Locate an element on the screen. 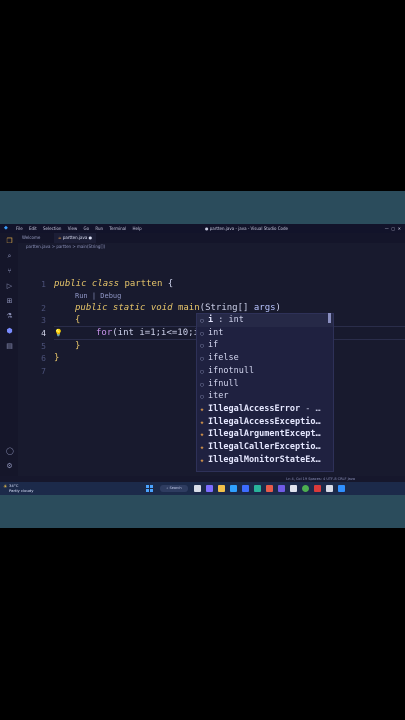 The height and width of the screenshot is (720, 405). breadcrumb: partten.java > partten > main(String[]) is located at coordinates (65, 247).